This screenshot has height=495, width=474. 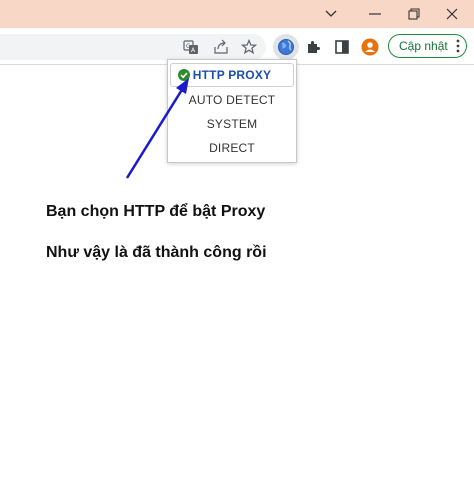 What do you see at coordinates (156, 211) in the screenshot?
I see `instruction-line-1: Bạn chọn HTTP để bật Proxy` at bounding box center [156, 211].